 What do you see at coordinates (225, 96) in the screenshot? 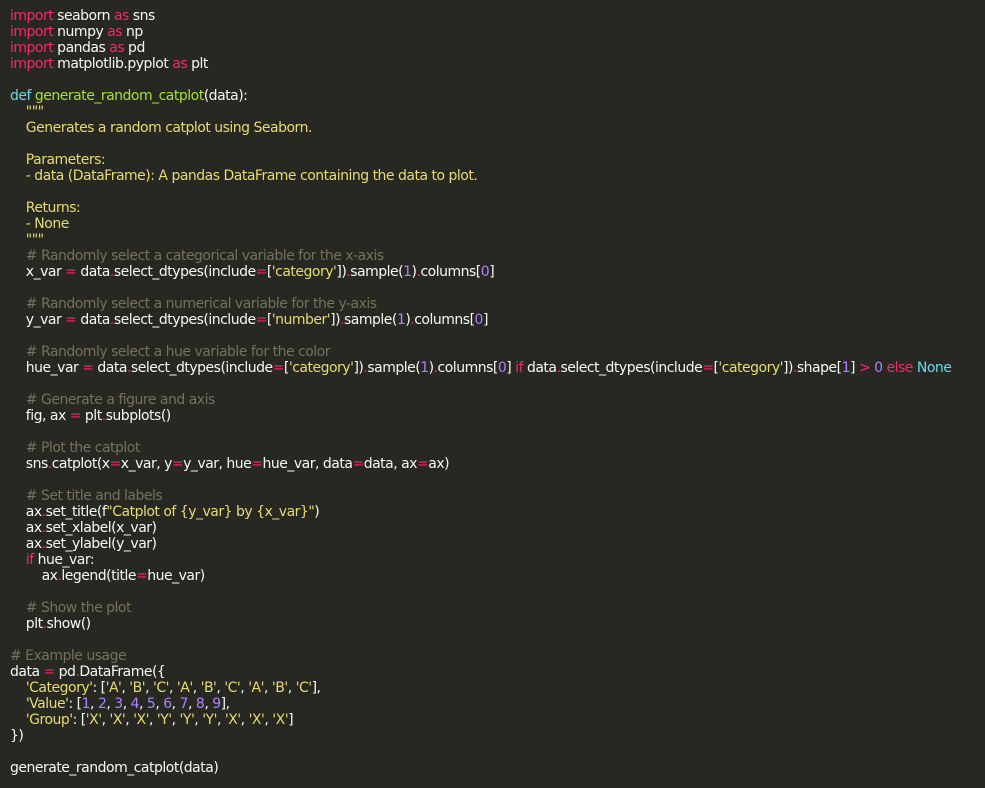
I see `code-token: (data):` at bounding box center [225, 96].